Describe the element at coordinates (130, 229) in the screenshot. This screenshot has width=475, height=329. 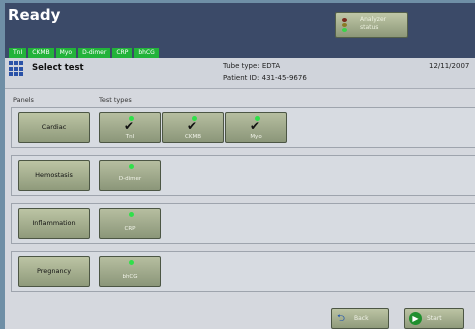
I see `test-label: CRP` at that location.